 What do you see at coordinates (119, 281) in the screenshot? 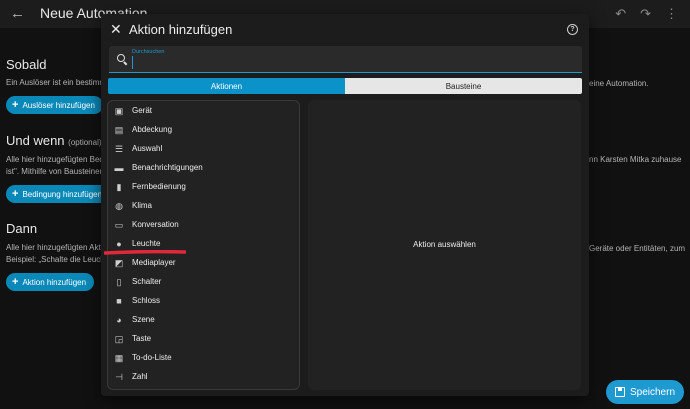
I see `switch-icon: ▯` at bounding box center [119, 281].